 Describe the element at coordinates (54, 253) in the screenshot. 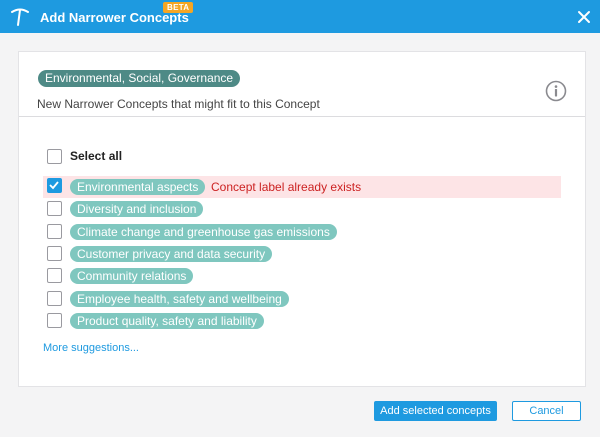

I see `item-checkbox-privacy` at that location.